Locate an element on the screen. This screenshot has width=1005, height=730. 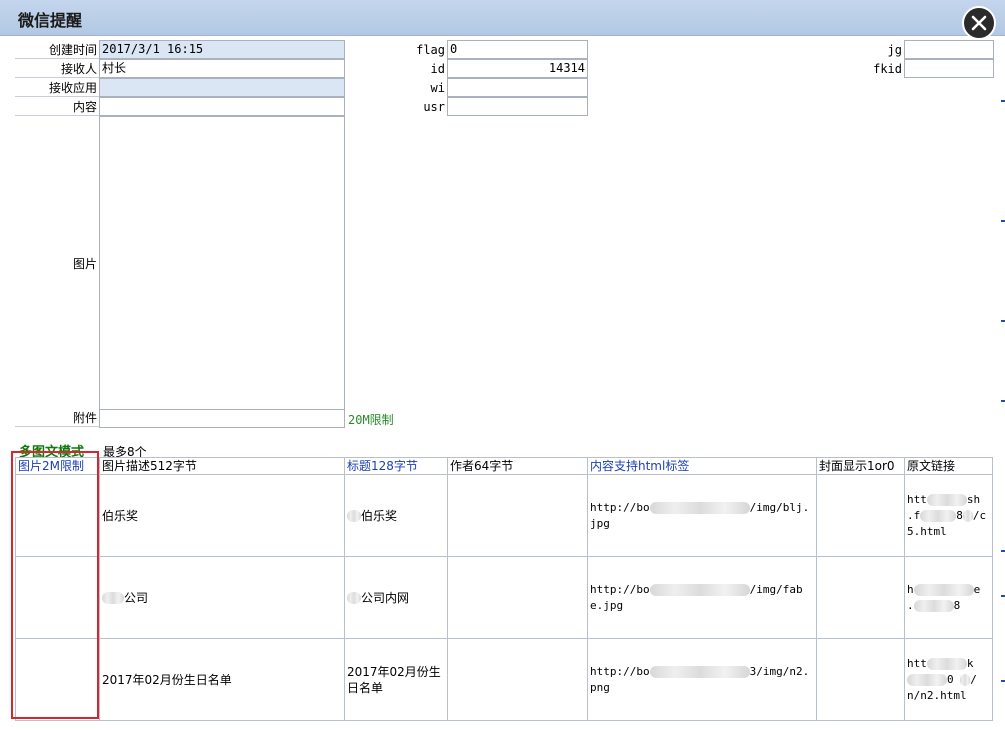
content-field is located at coordinates (222, 106).